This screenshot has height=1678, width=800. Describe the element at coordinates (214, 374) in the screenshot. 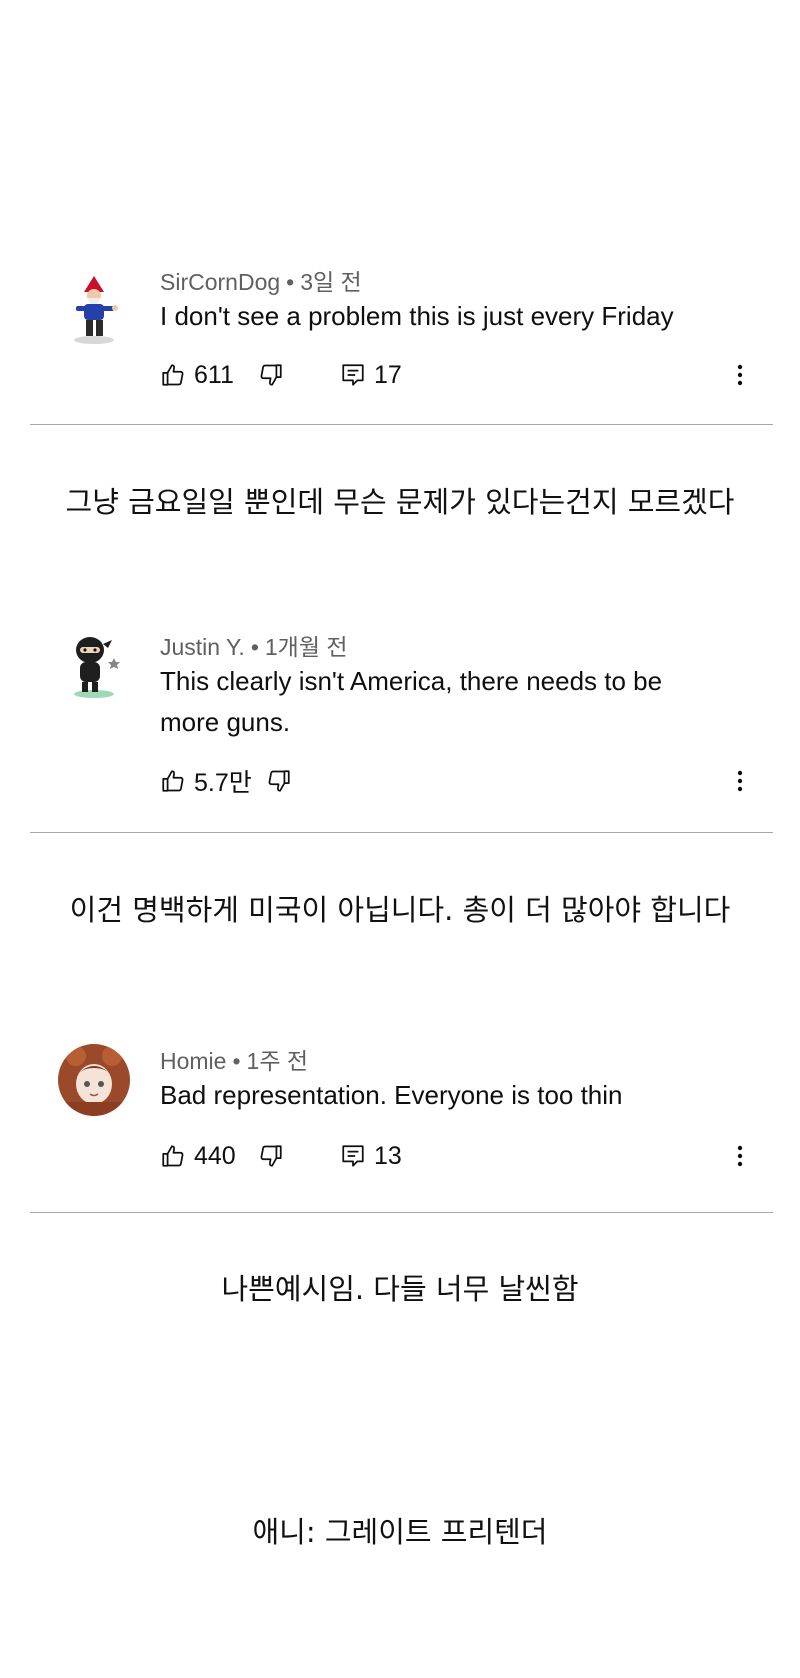

I see `like-count: 611` at that location.